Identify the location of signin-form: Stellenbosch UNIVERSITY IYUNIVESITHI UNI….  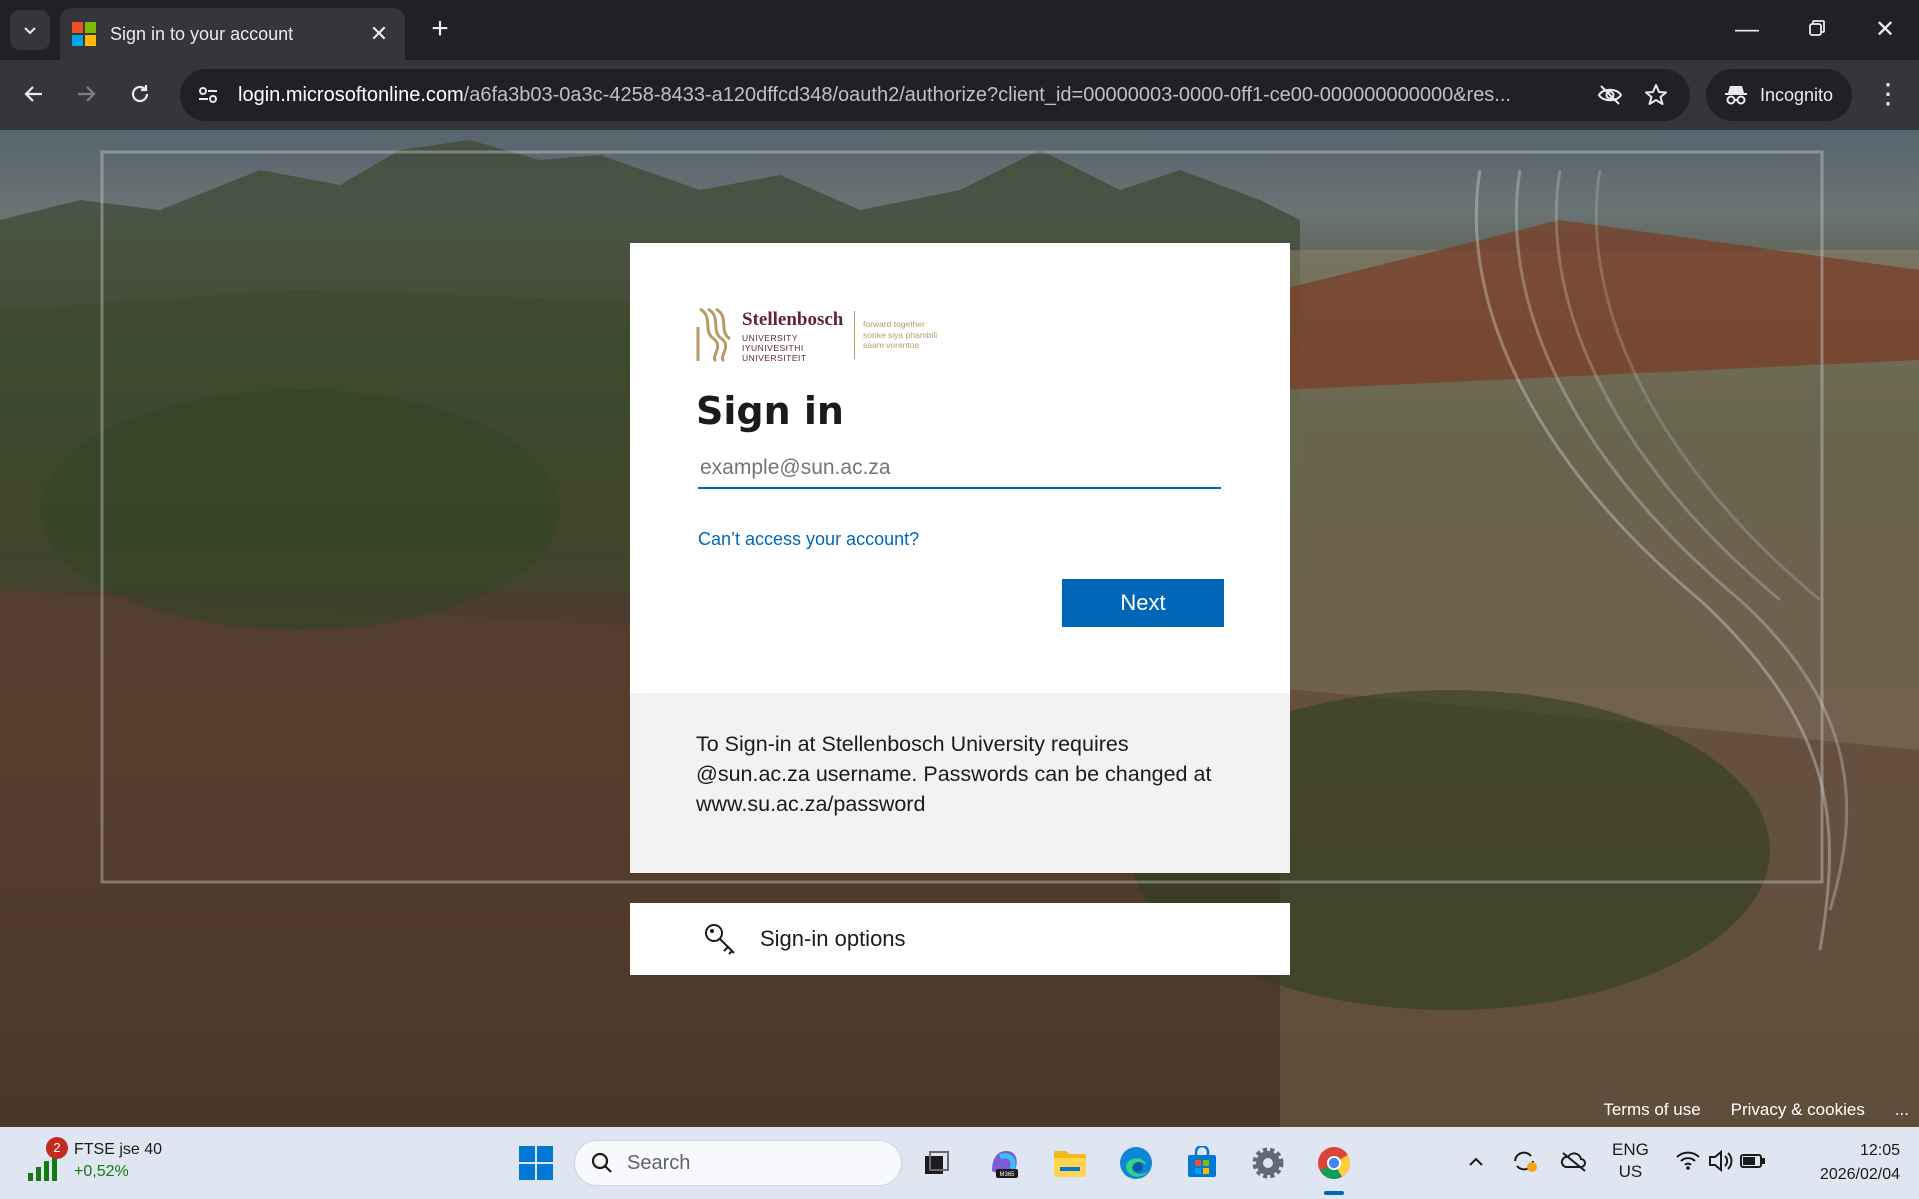
(960, 468).